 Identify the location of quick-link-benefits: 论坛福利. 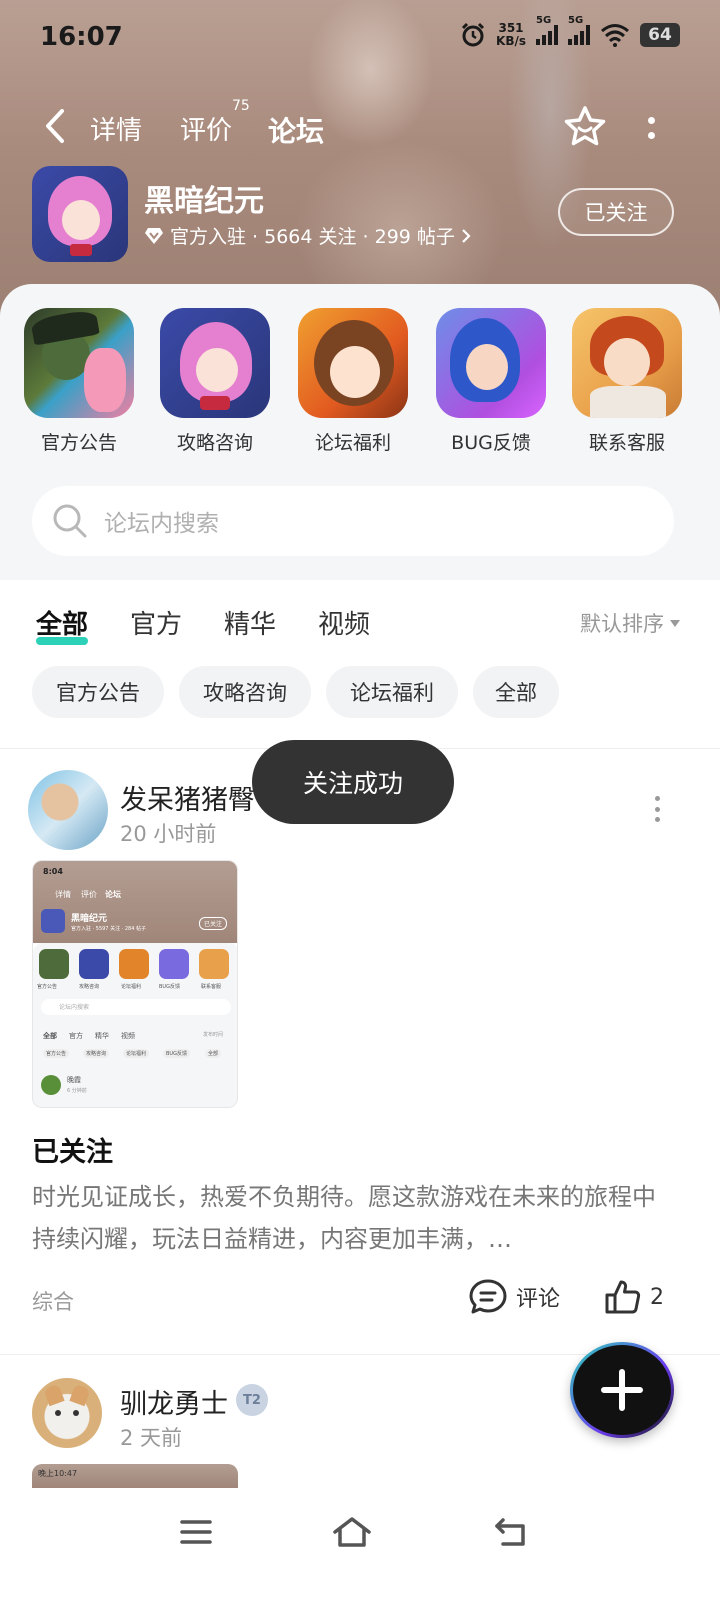
(353, 381).